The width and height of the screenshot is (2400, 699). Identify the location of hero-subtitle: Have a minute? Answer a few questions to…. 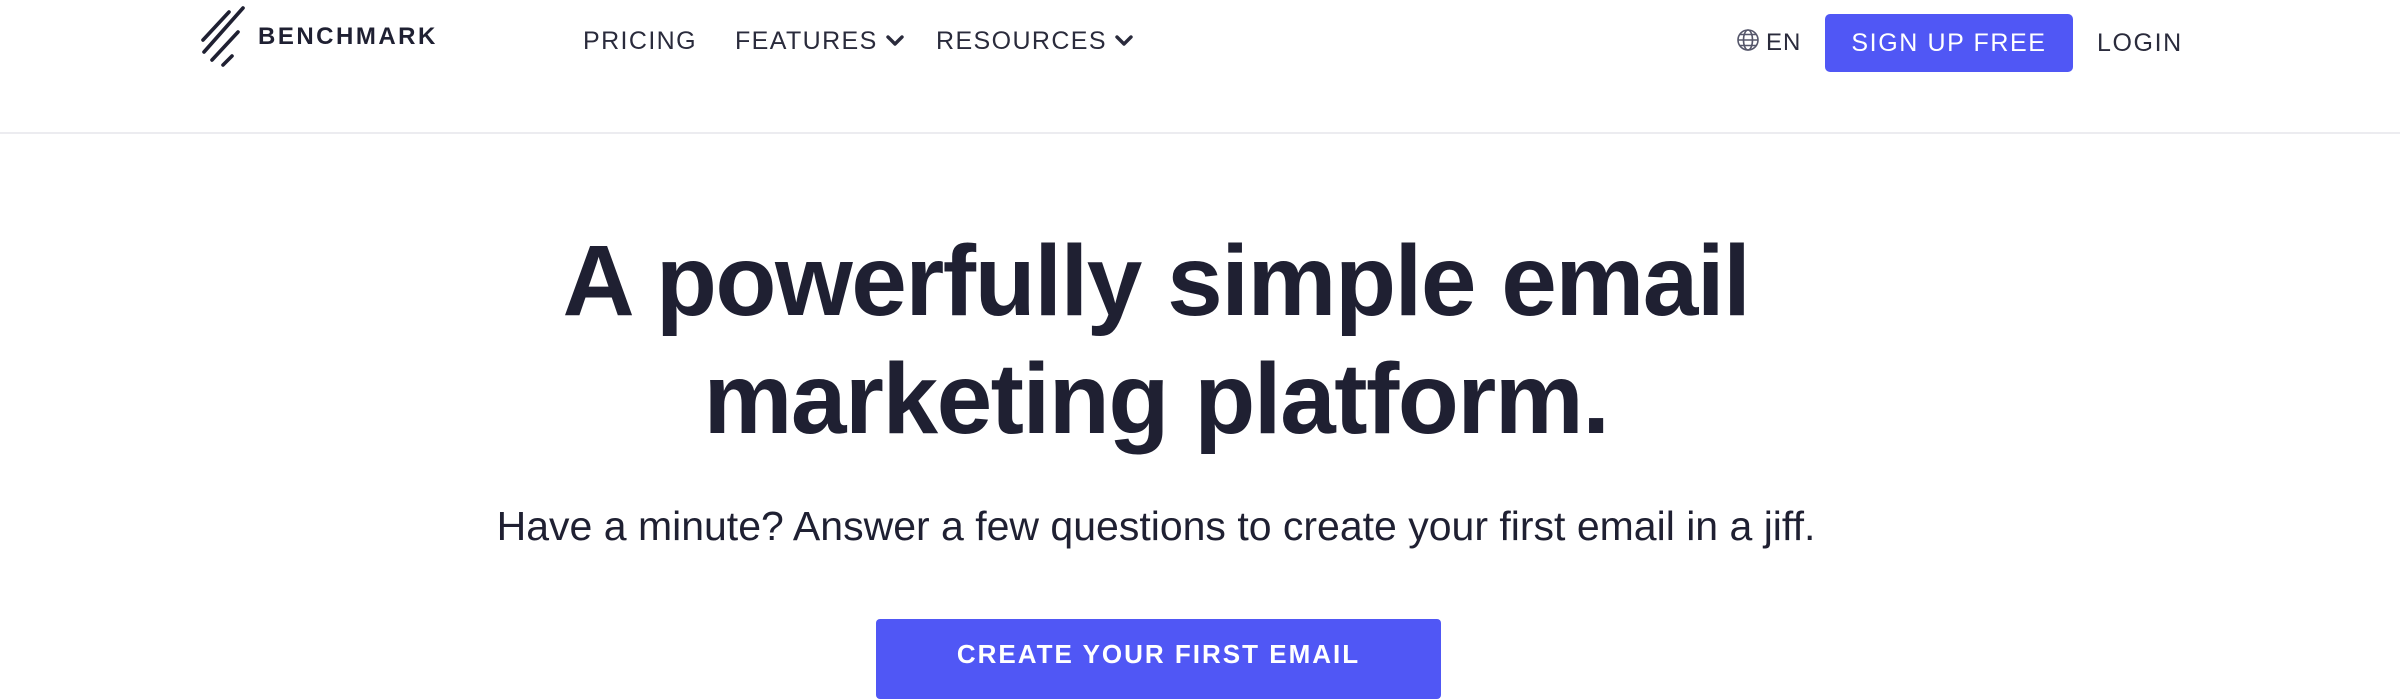
(1156, 526).